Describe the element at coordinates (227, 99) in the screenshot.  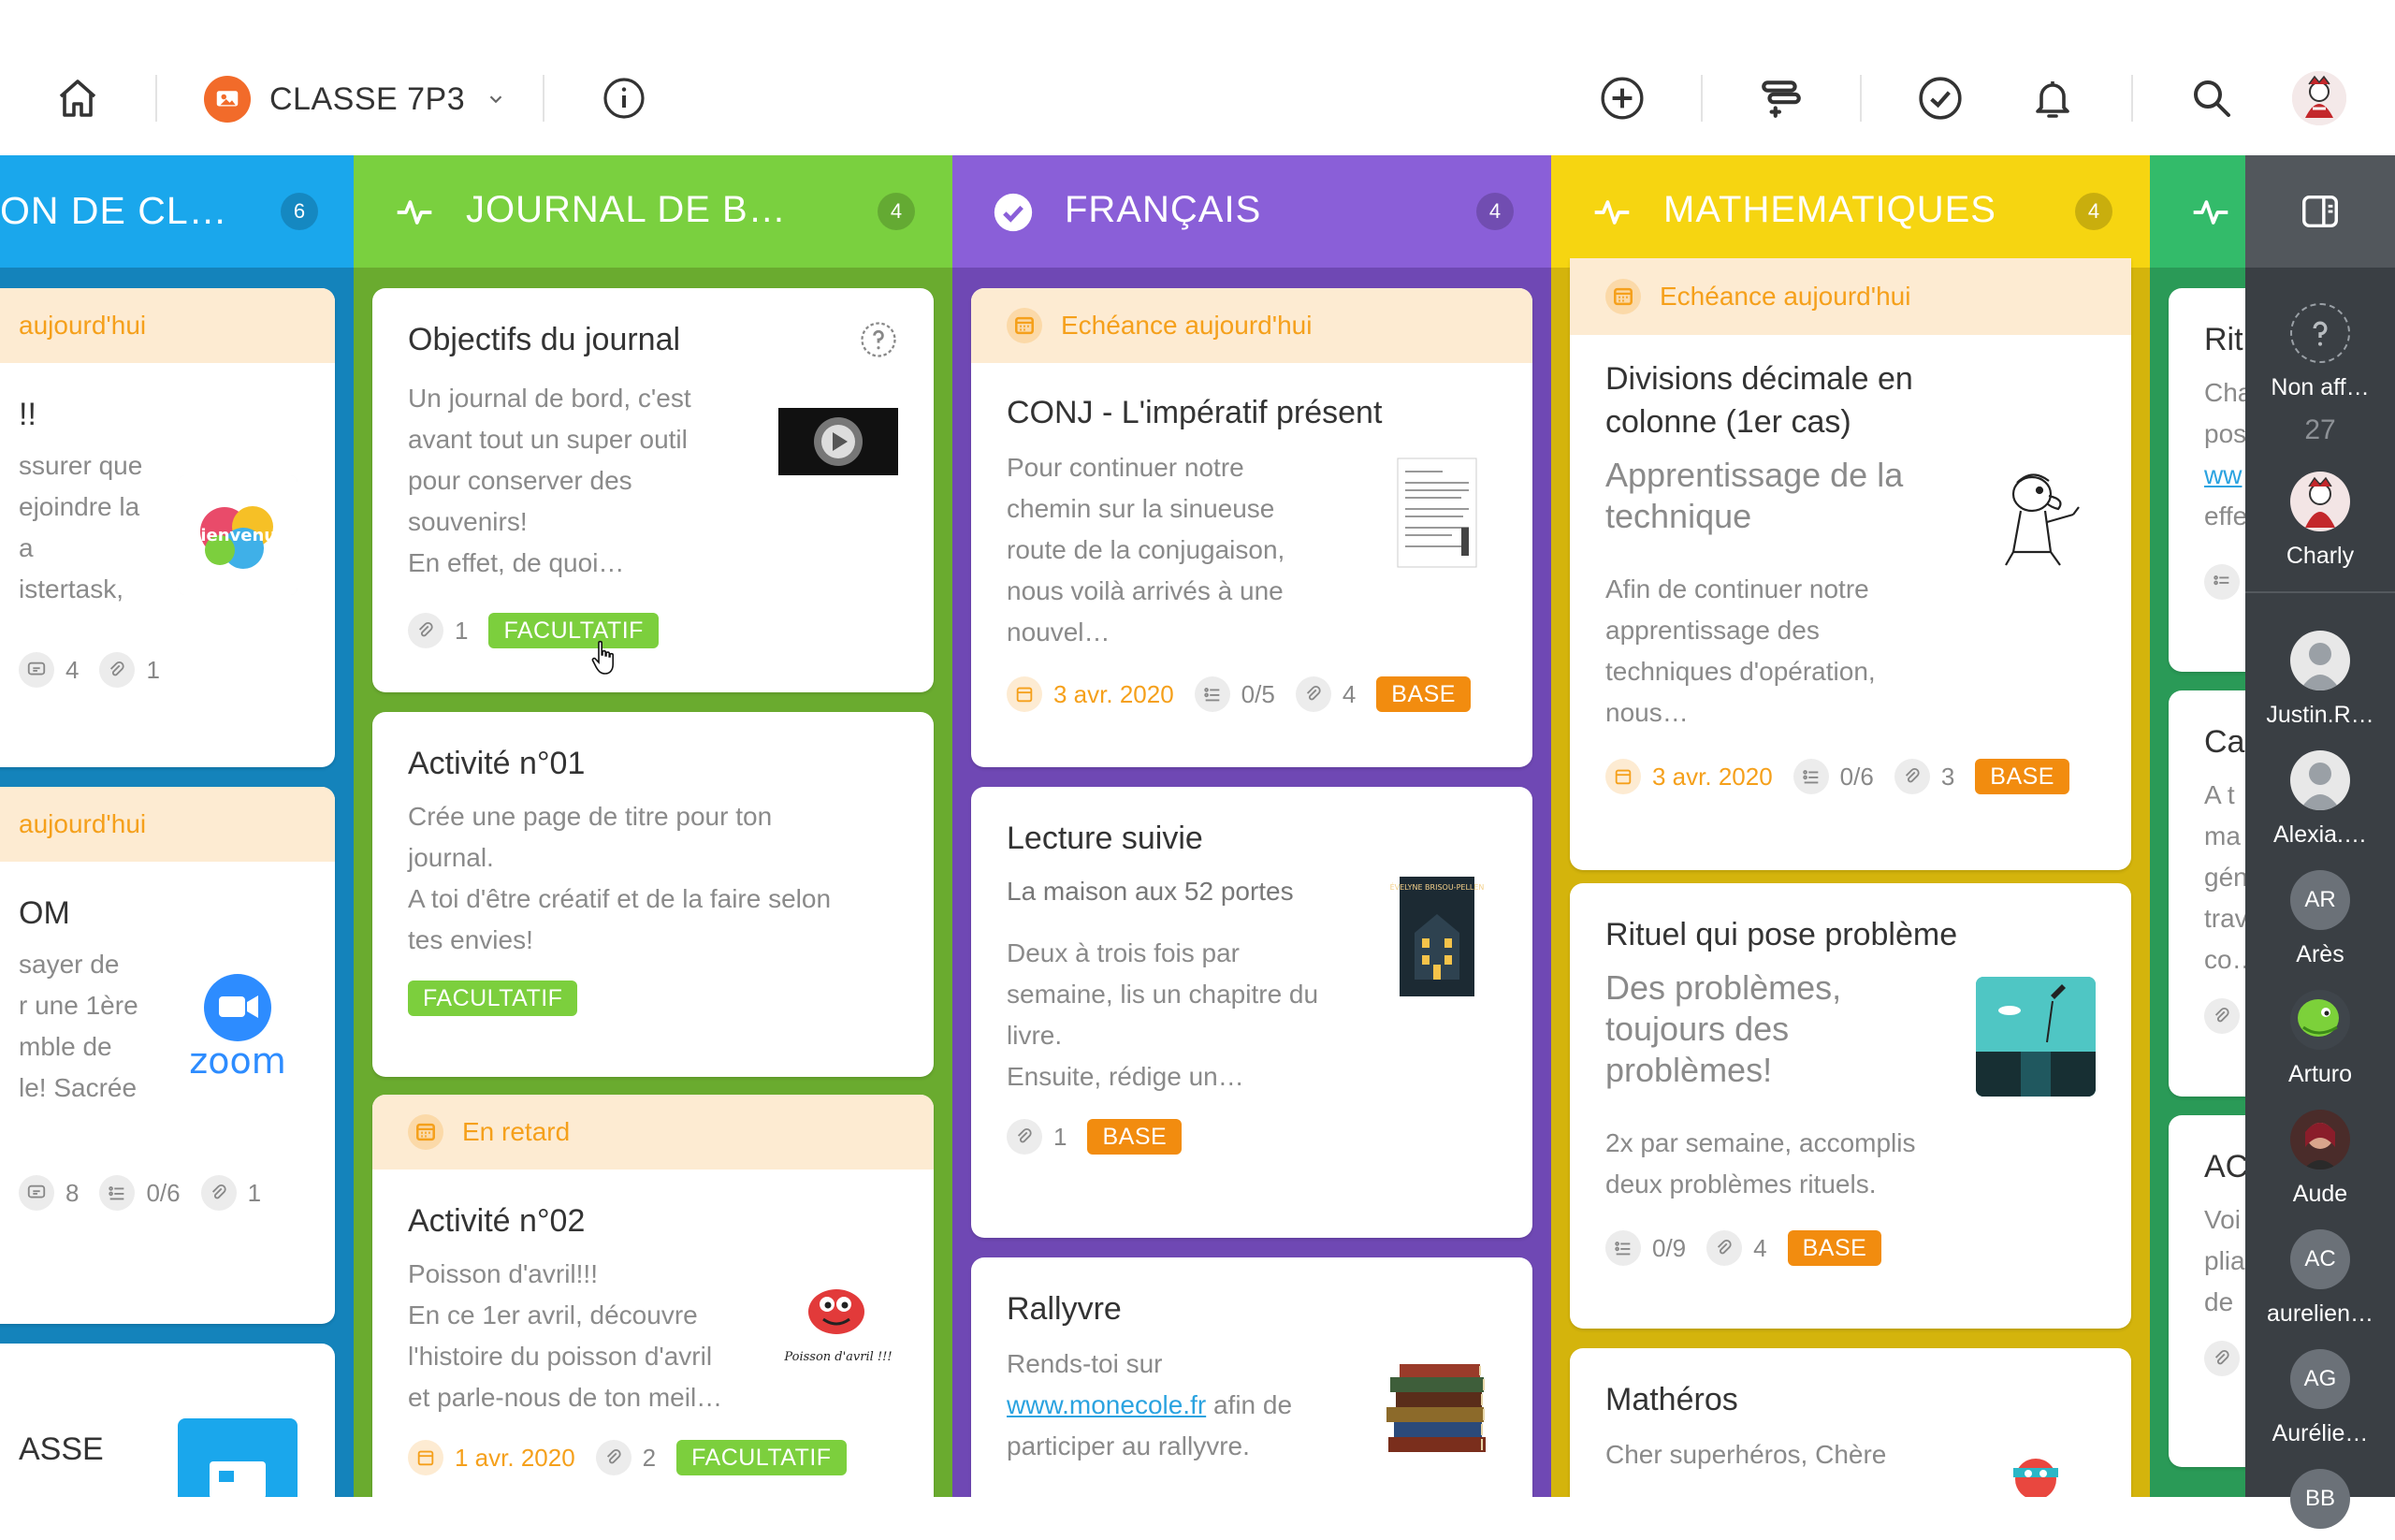
I see `class-logo-icon` at that location.